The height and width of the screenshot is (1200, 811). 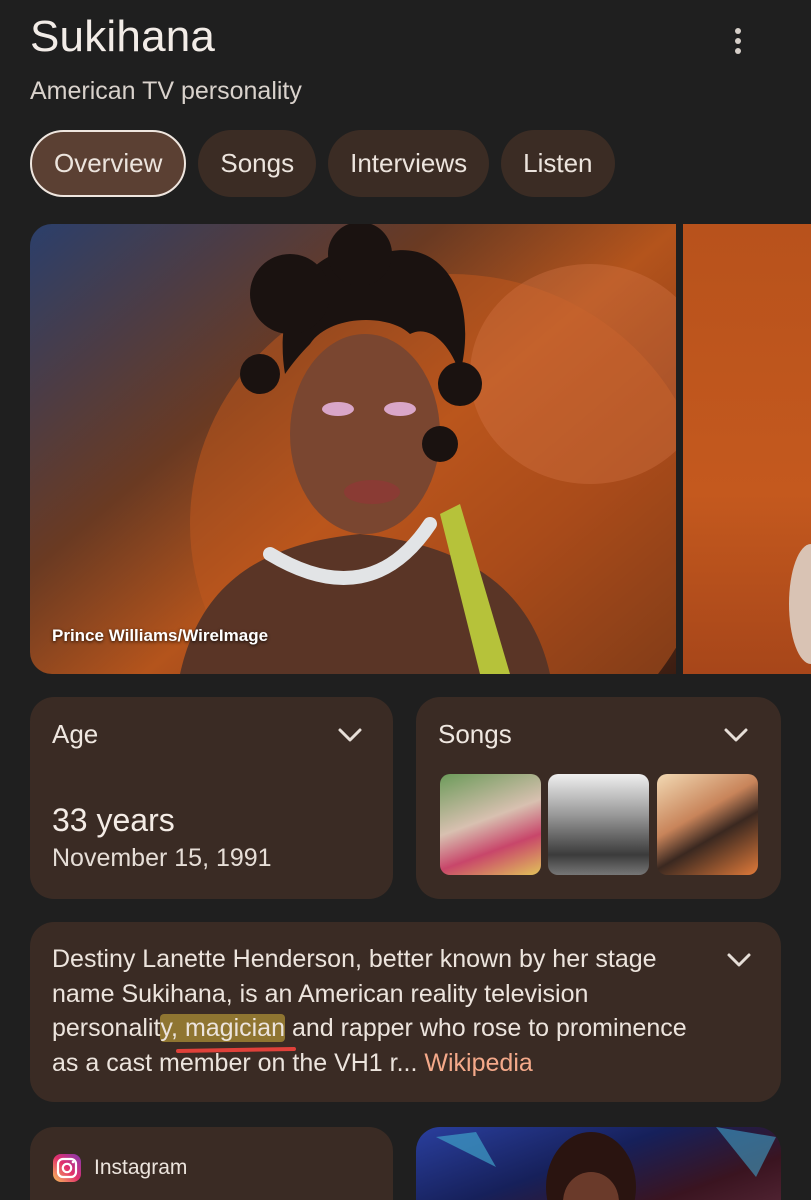 What do you see at coordinates (211, 798) in the screenshot?
I see `age-card: Age 33 years November 15, 1991` at bounding box center [211, 798].